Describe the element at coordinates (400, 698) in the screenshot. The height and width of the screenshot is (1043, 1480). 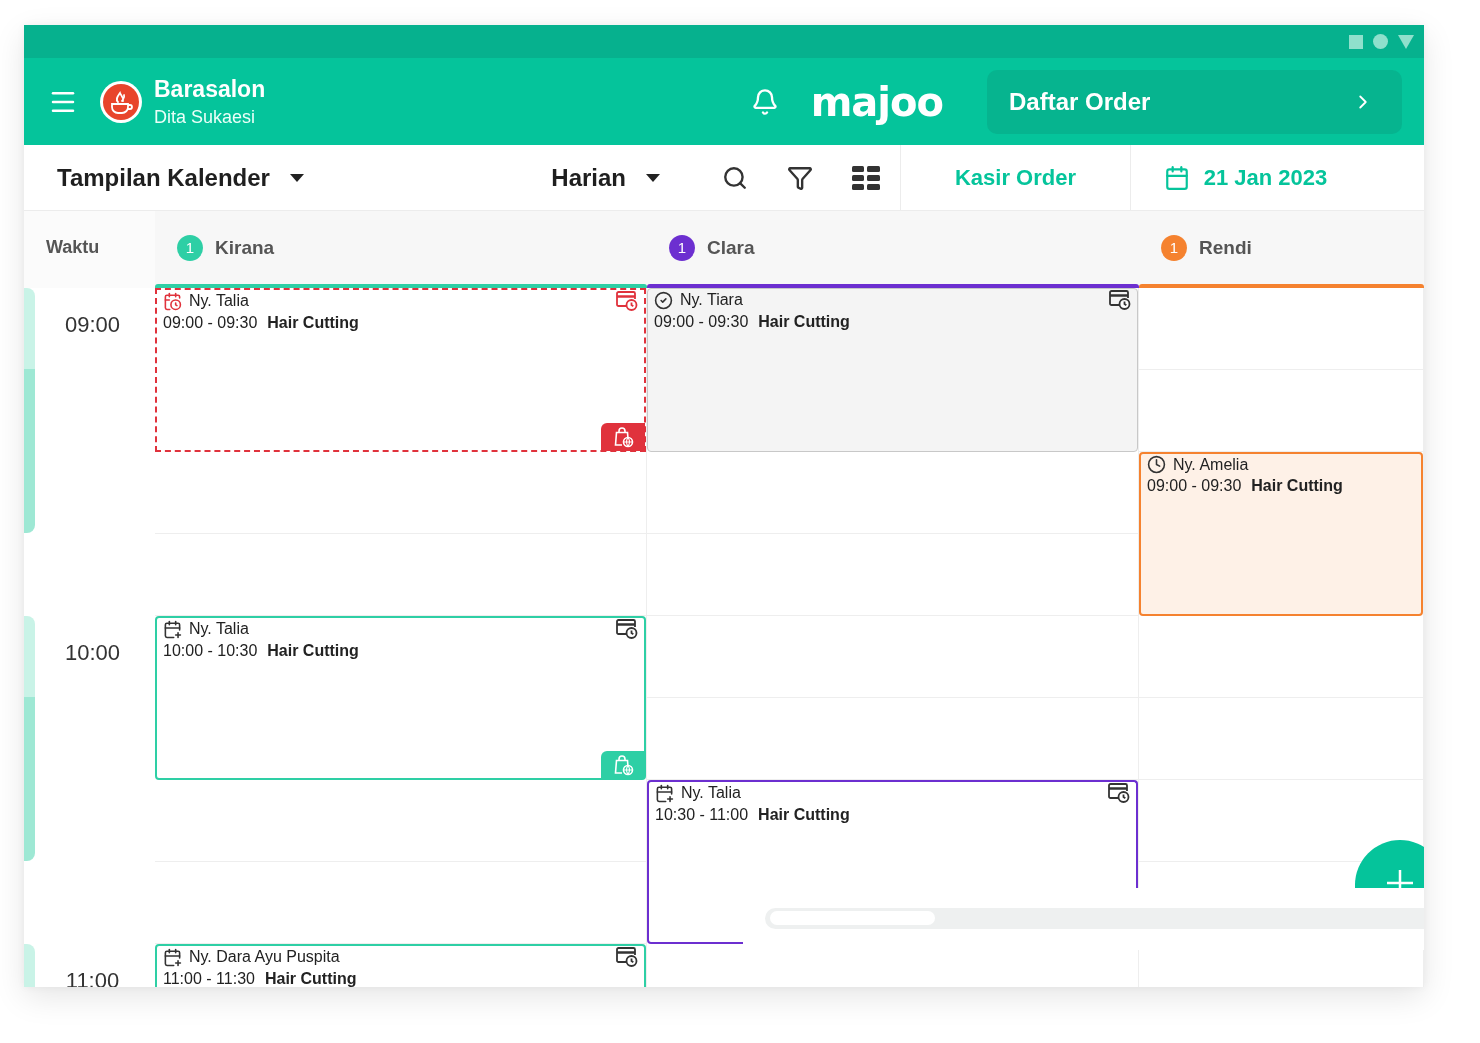
I see `appointment-card: Ny. Talia 10:00 - 10:30 Hair Cutting` at that location.